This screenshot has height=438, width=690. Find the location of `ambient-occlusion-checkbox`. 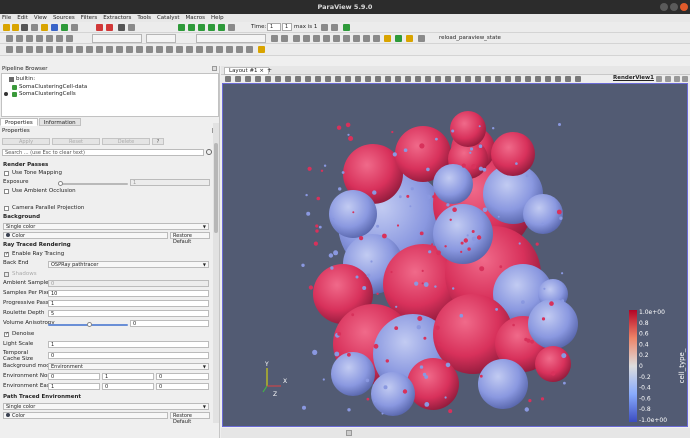

ambient-occlusion-checkbox is located at coordinates (6, 191).